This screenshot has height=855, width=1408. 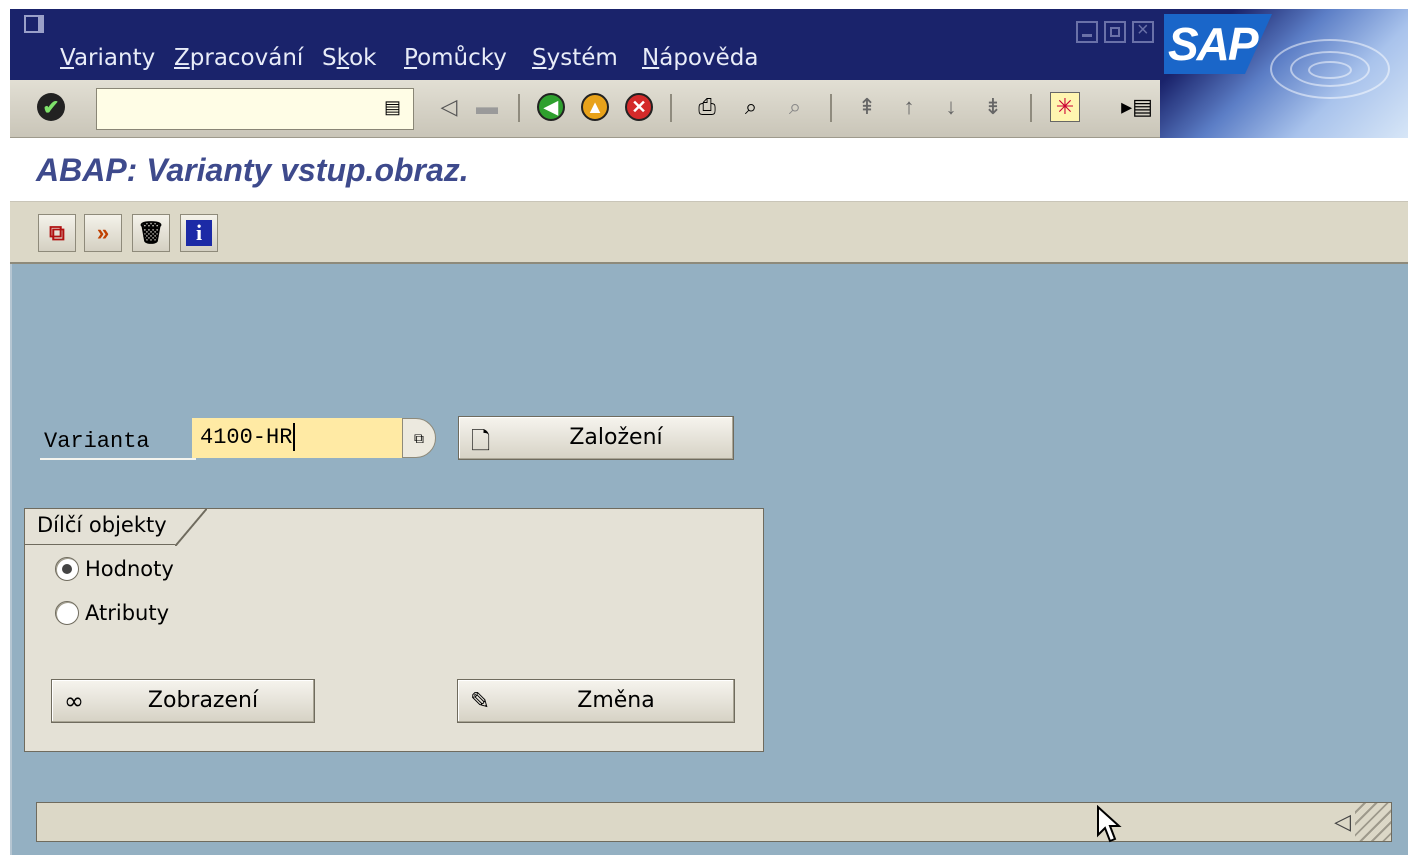 I want to click on command-field: ▤, so click(x=255, y=109).